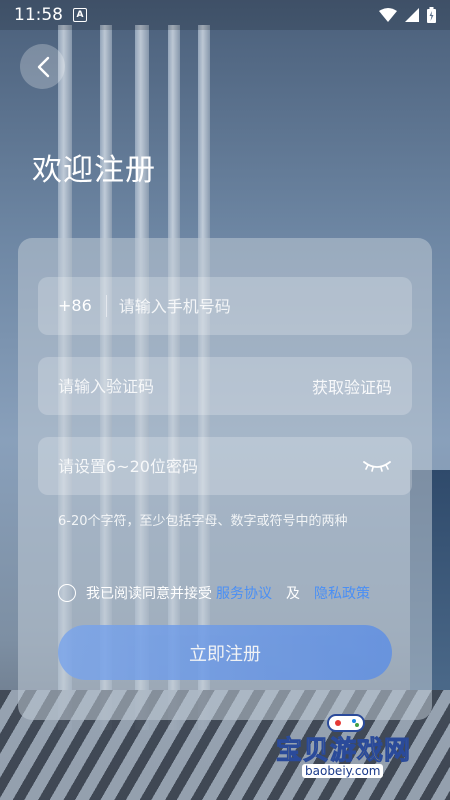 The image size is (450, 800). I want to click on agreement-checkbox, so click(67, 593).